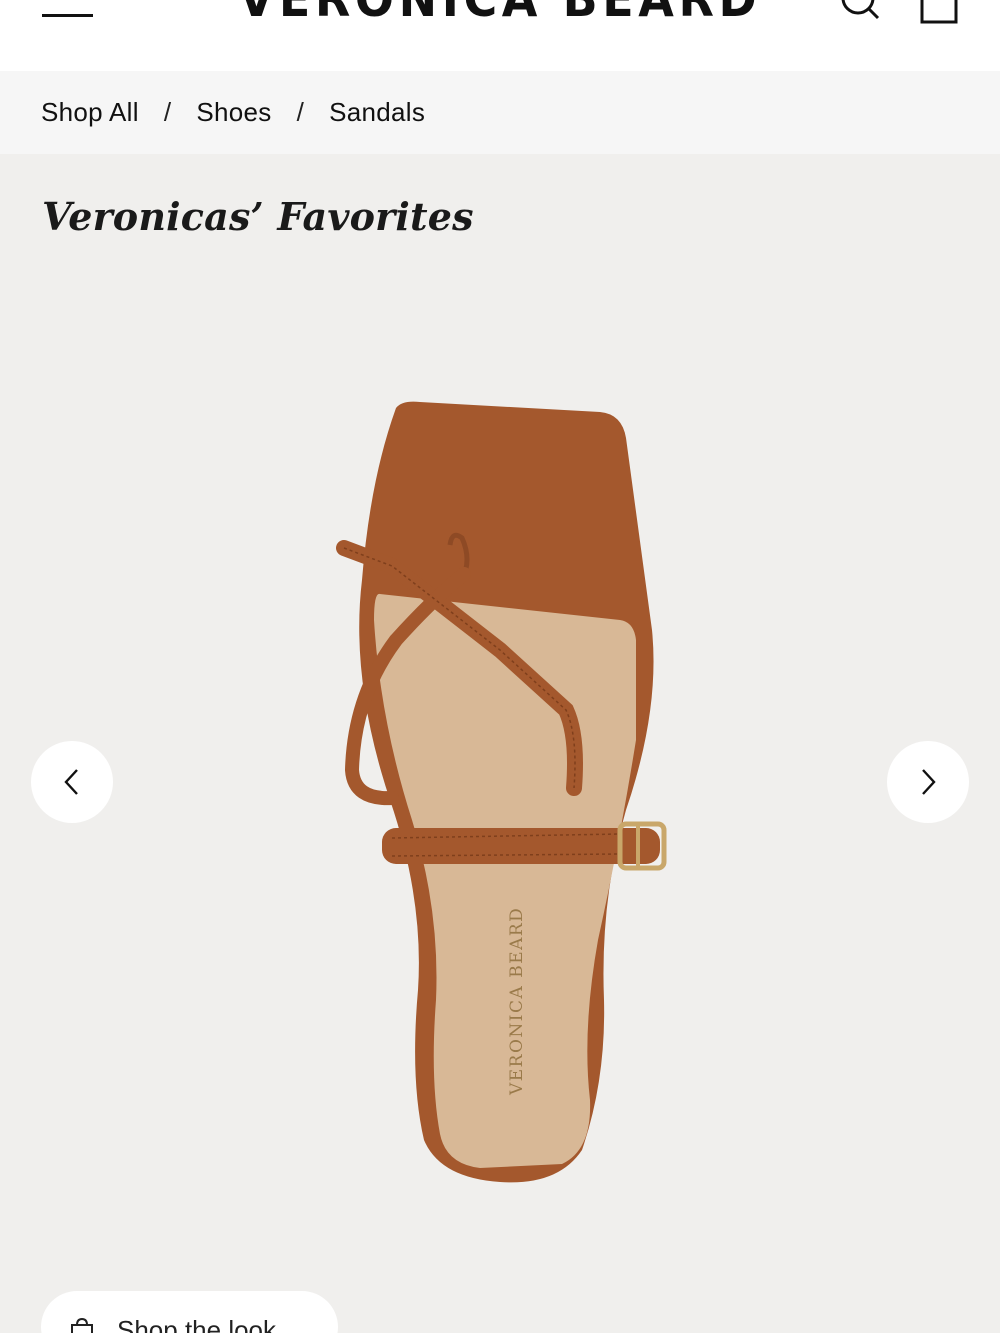 The height and width of the screenshot is (1333, 1000). Describe the element at coordinates (258, 216) in the screenshot. I see `section-title: Veronicas’ Favorites` at that location.